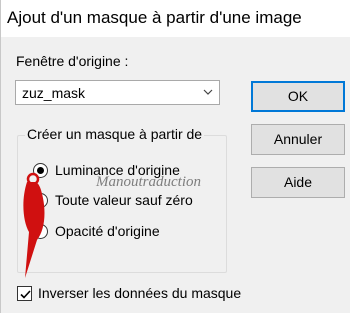  I want to click on ok-button: OK, so click(298, 96).